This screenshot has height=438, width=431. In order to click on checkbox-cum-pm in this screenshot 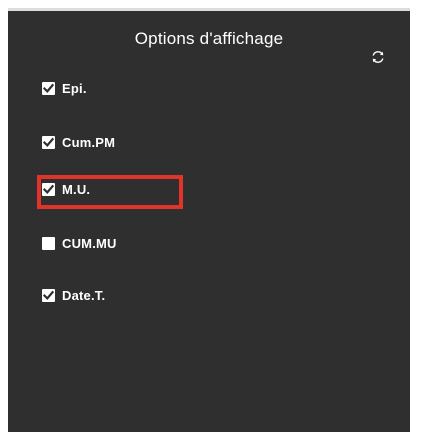, I will do `click(48, 142)`.